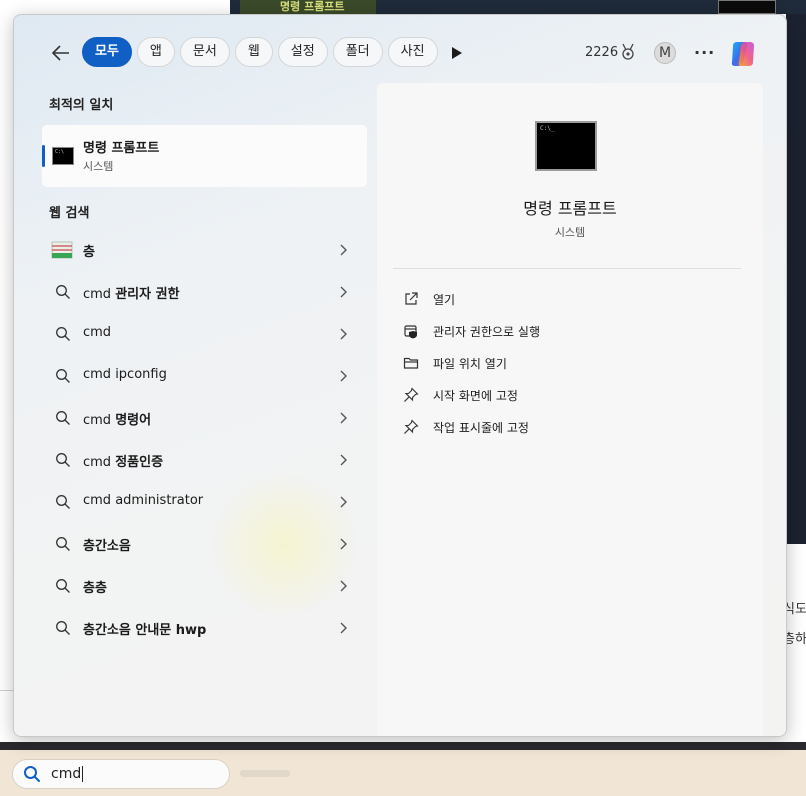 This screenshot has height=796, width=806. Describe the element at coordinates (470, 364) in the screenshot. I see `action-label: 파일 위치 열기` at that location.